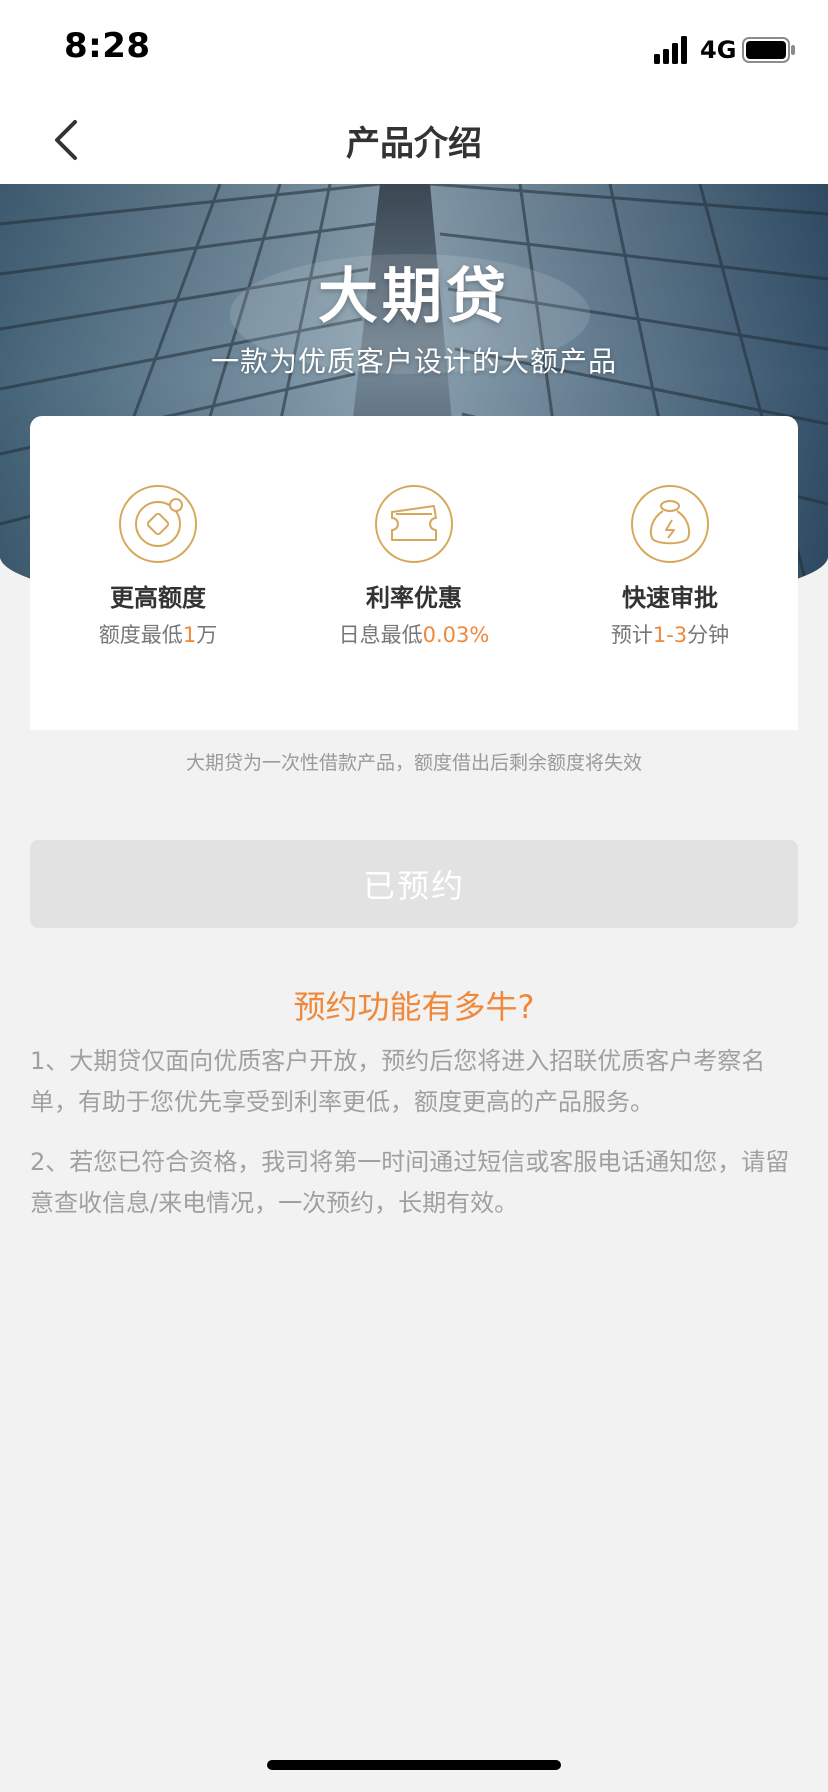  Describe the element at coordinates (670, 566) in the screenshot. I see `feature-fast-approval: 快速审批 预计1-3分钟` at that location.